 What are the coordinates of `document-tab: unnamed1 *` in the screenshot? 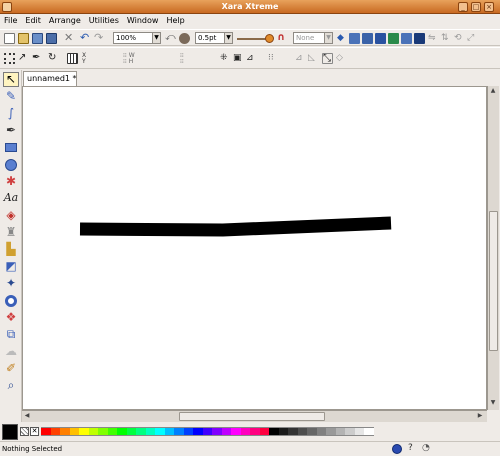 It's located at (50, 78).